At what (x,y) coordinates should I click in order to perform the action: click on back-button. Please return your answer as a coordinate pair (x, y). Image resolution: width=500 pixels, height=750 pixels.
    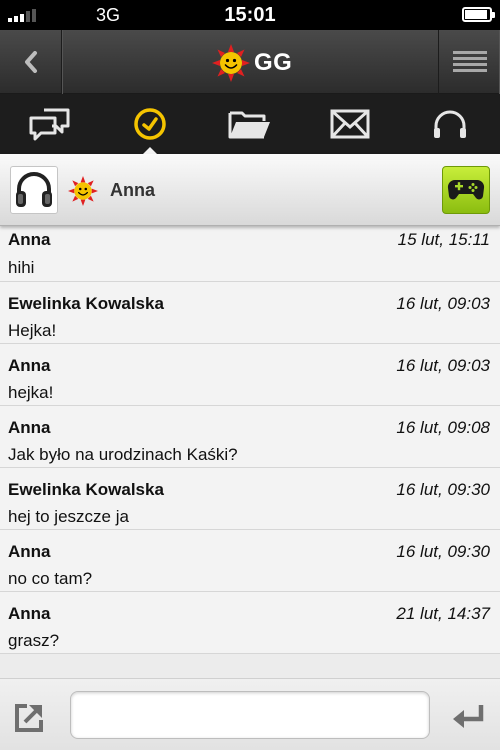
    Looking at the image, I should click on (31, 62).